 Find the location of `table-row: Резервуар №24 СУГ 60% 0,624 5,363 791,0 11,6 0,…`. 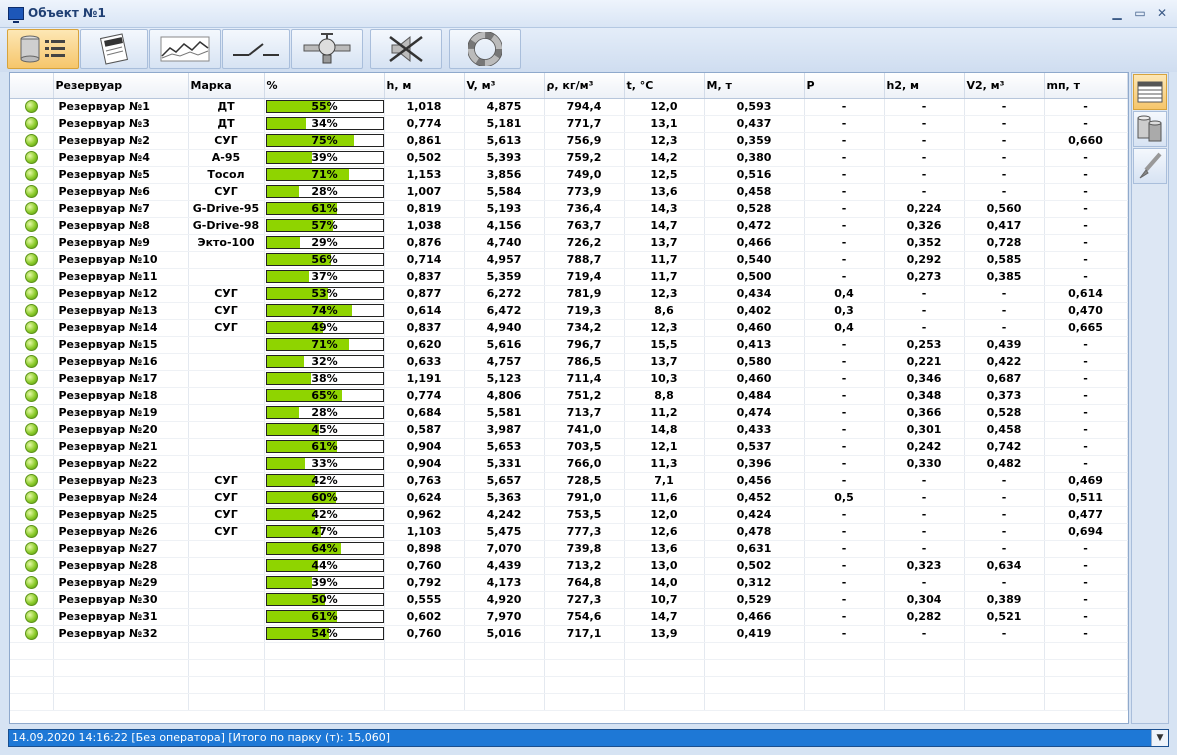

table-row: Резервуар №24 СУГ 60% 0,624 5,363 791,0 11,6 0,… is located at coordinates (569, 498).